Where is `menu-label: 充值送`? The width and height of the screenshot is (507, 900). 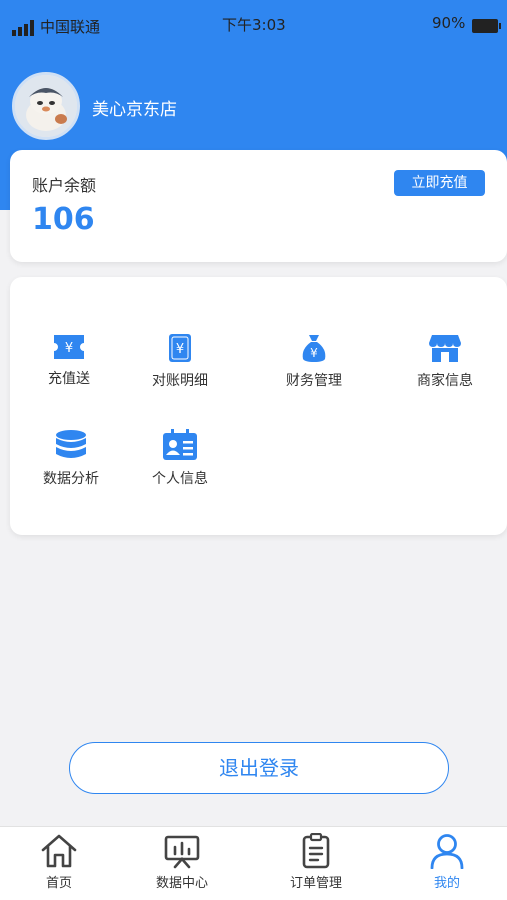 menu-label: 充值送 is located at coordinates (69, 379).